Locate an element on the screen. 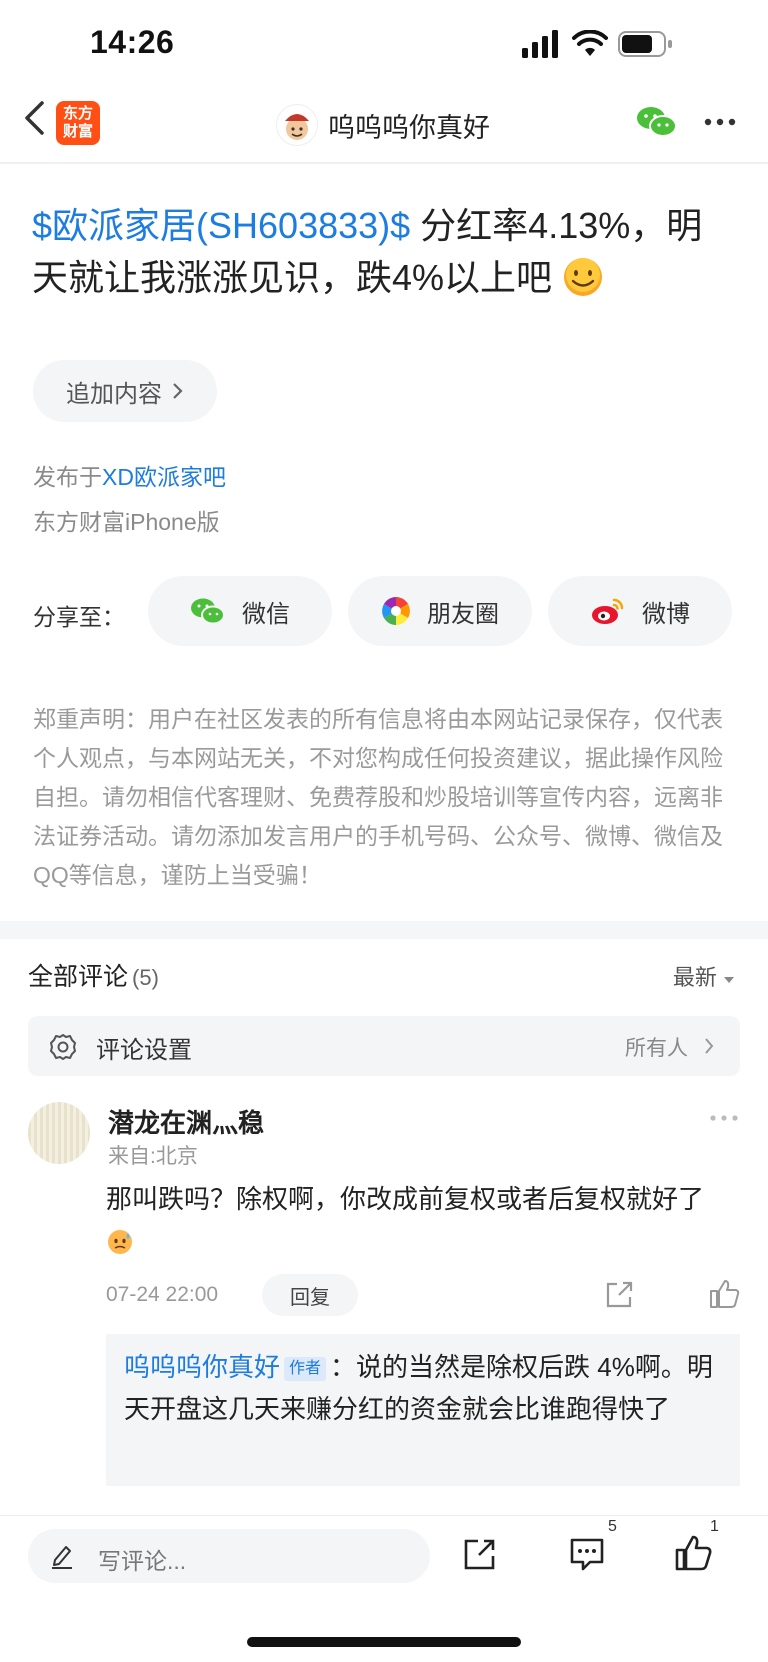 The image size is (768, 1662). published-in: 发布于XD欧派家吧 is located at coordinates (129, 475).